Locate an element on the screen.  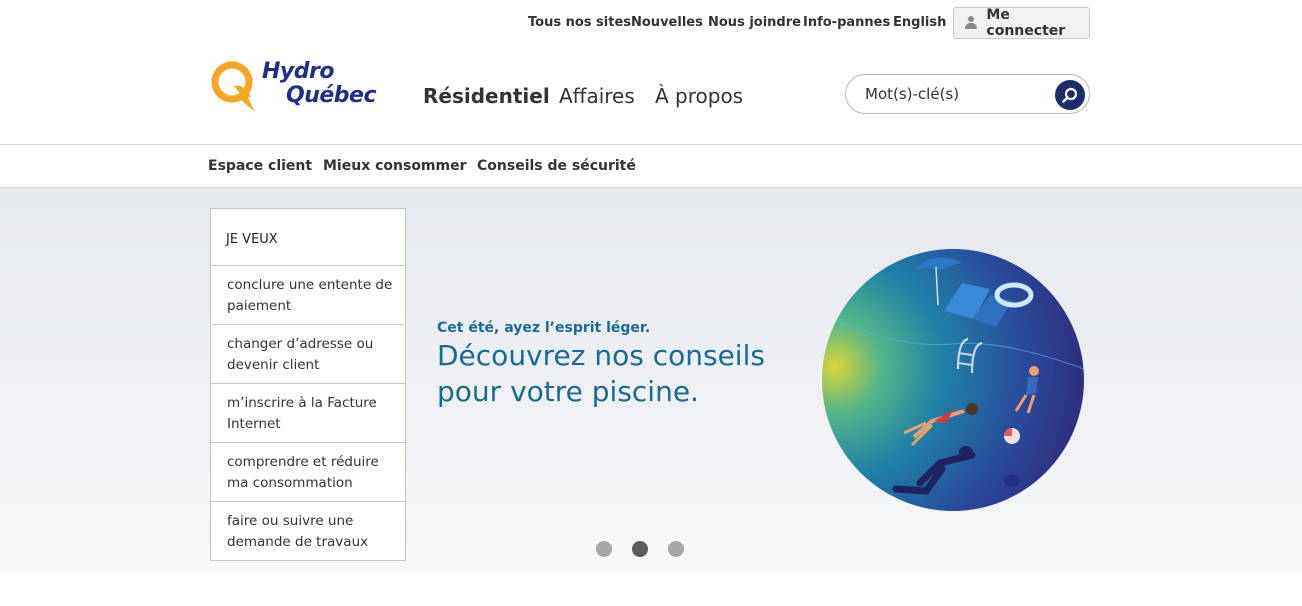
sub-nav-safety-tips: Conseils de sécurité is located at coordinates (556, 166).